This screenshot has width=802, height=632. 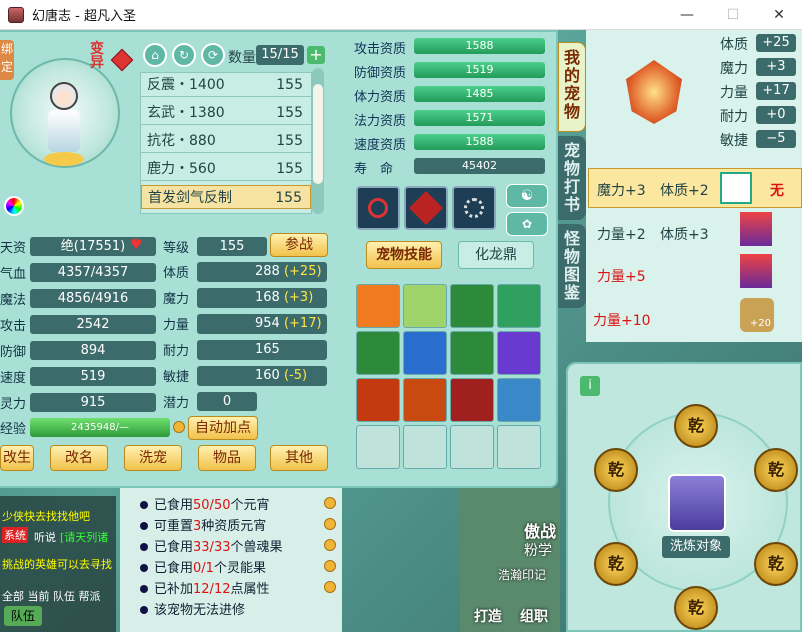 What do you see at coordinates (759, 116) in the screenshot?
I see `wash-stat-row: 耐力 +0` at bounding box center [759, 116].